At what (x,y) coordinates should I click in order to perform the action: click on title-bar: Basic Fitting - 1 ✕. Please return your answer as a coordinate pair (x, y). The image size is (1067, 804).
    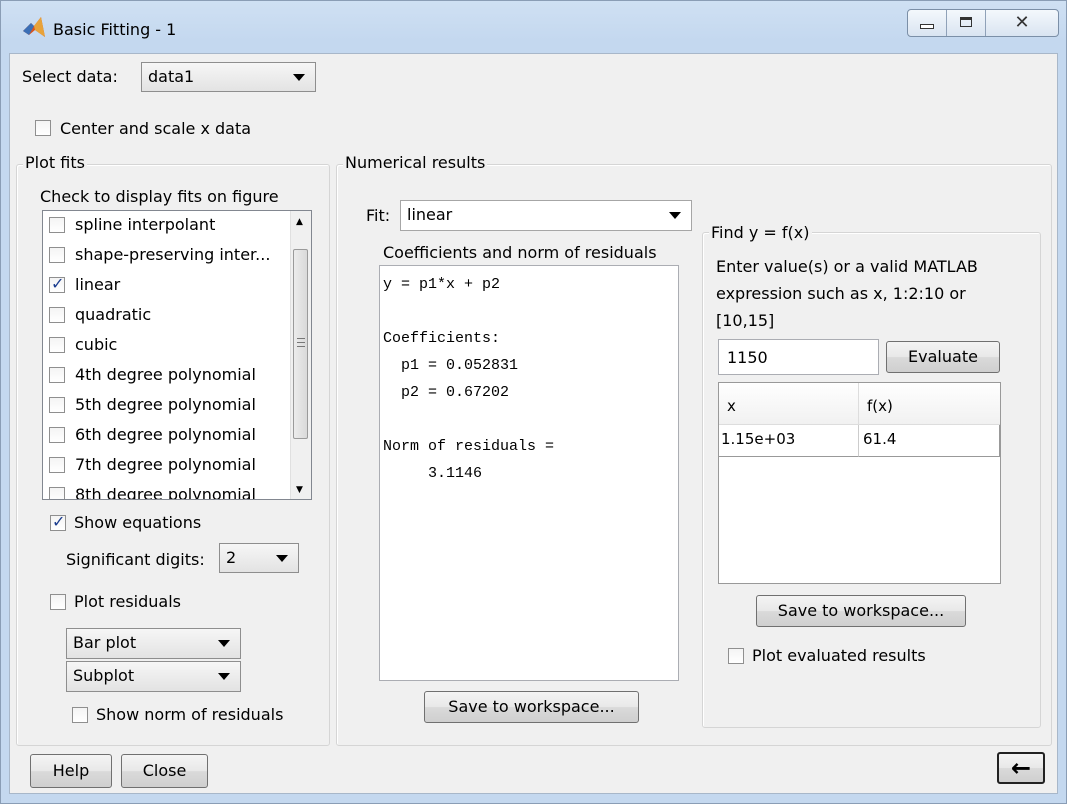
    Looking at the image, I should click on (533, 27).